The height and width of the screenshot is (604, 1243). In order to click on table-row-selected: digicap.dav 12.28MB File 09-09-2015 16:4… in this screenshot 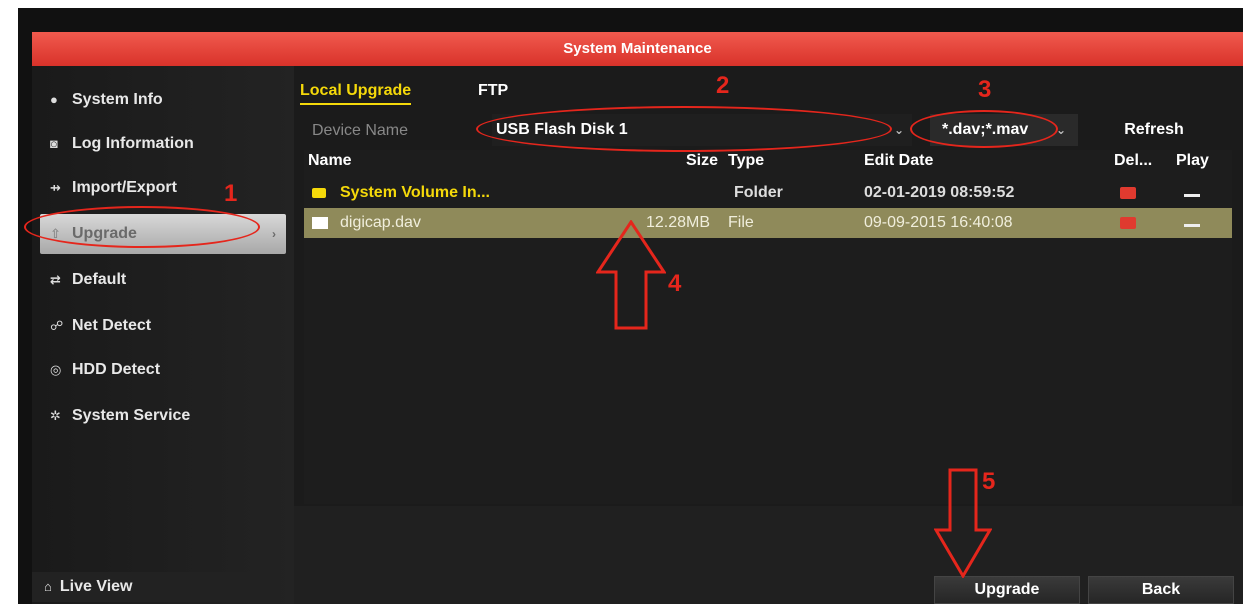, I will do `click(768, 223)`.